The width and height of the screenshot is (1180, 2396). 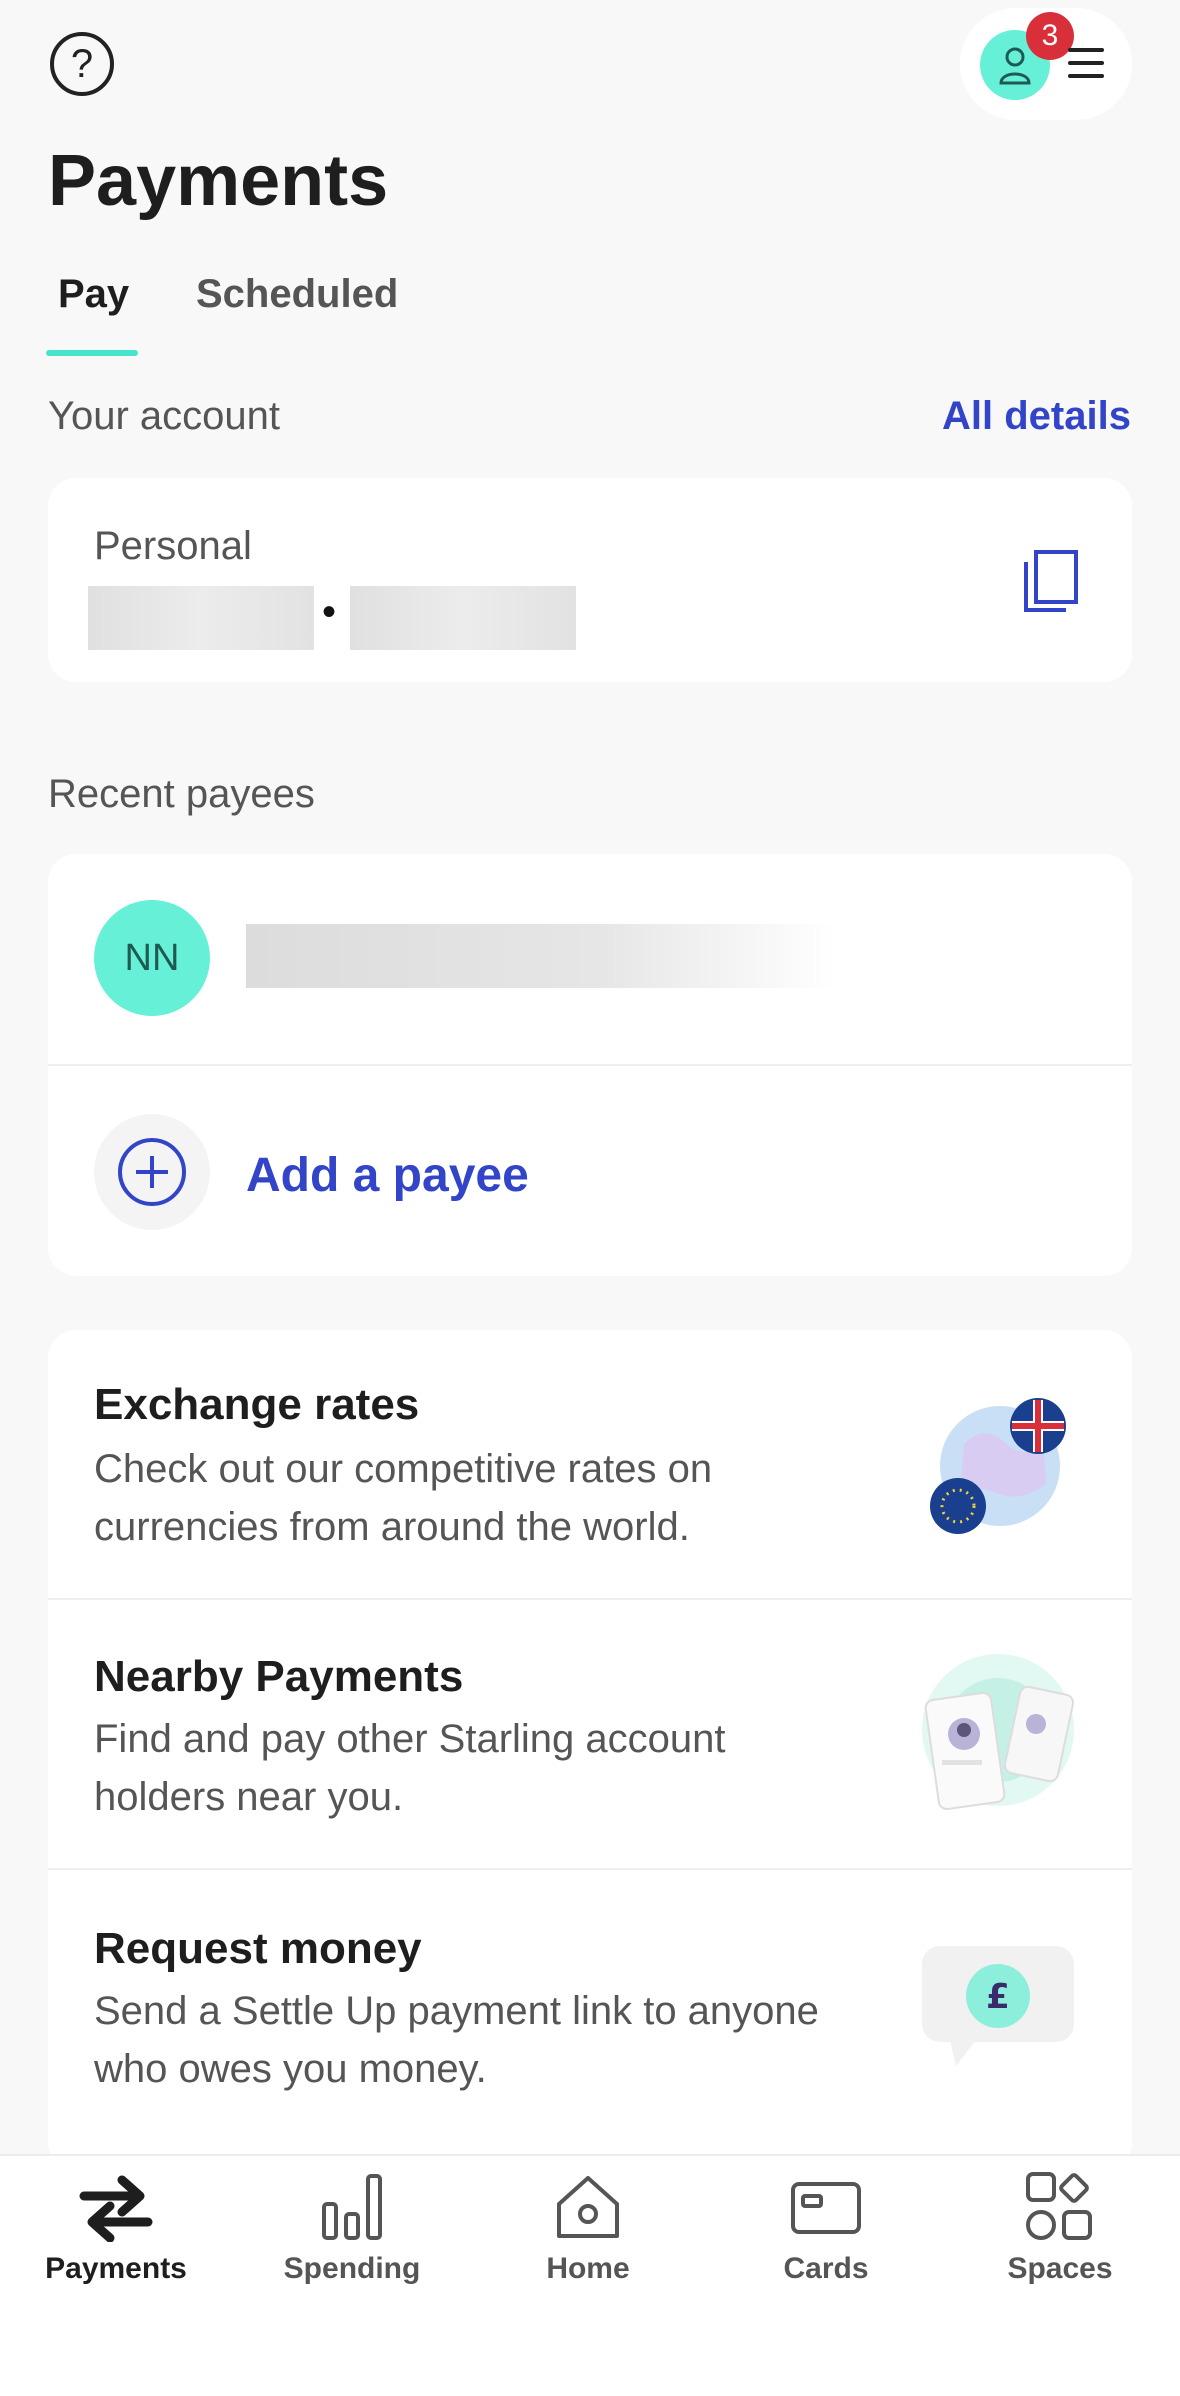 I want to click on plus-circle-icon, so click(x=152, y=1172).